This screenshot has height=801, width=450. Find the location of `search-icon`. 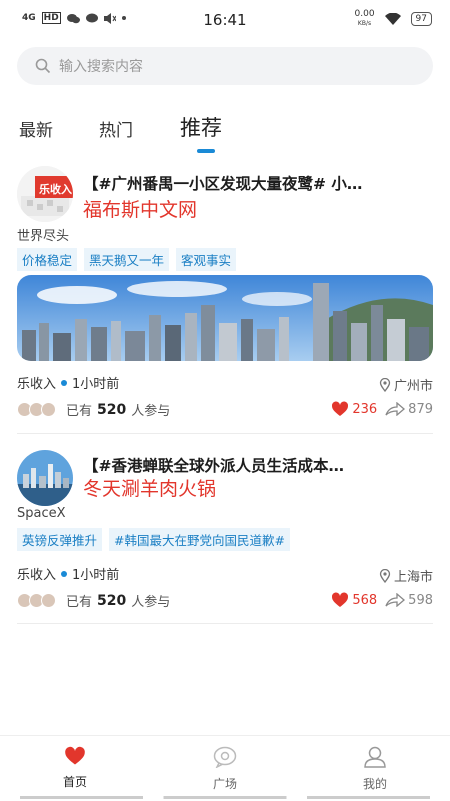

search-icon is located at coordinates (43, 66).